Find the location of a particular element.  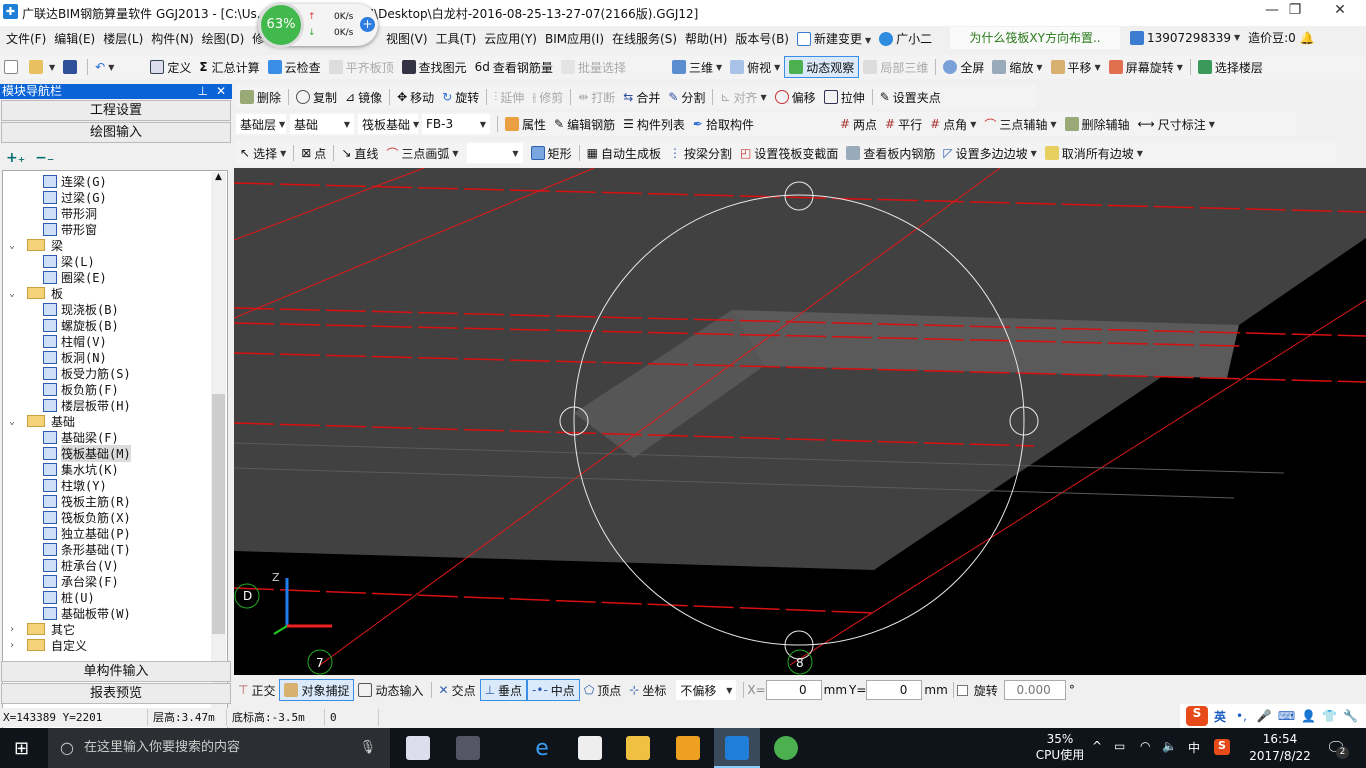

notes-app-icon is located at coordinates (688, 748).